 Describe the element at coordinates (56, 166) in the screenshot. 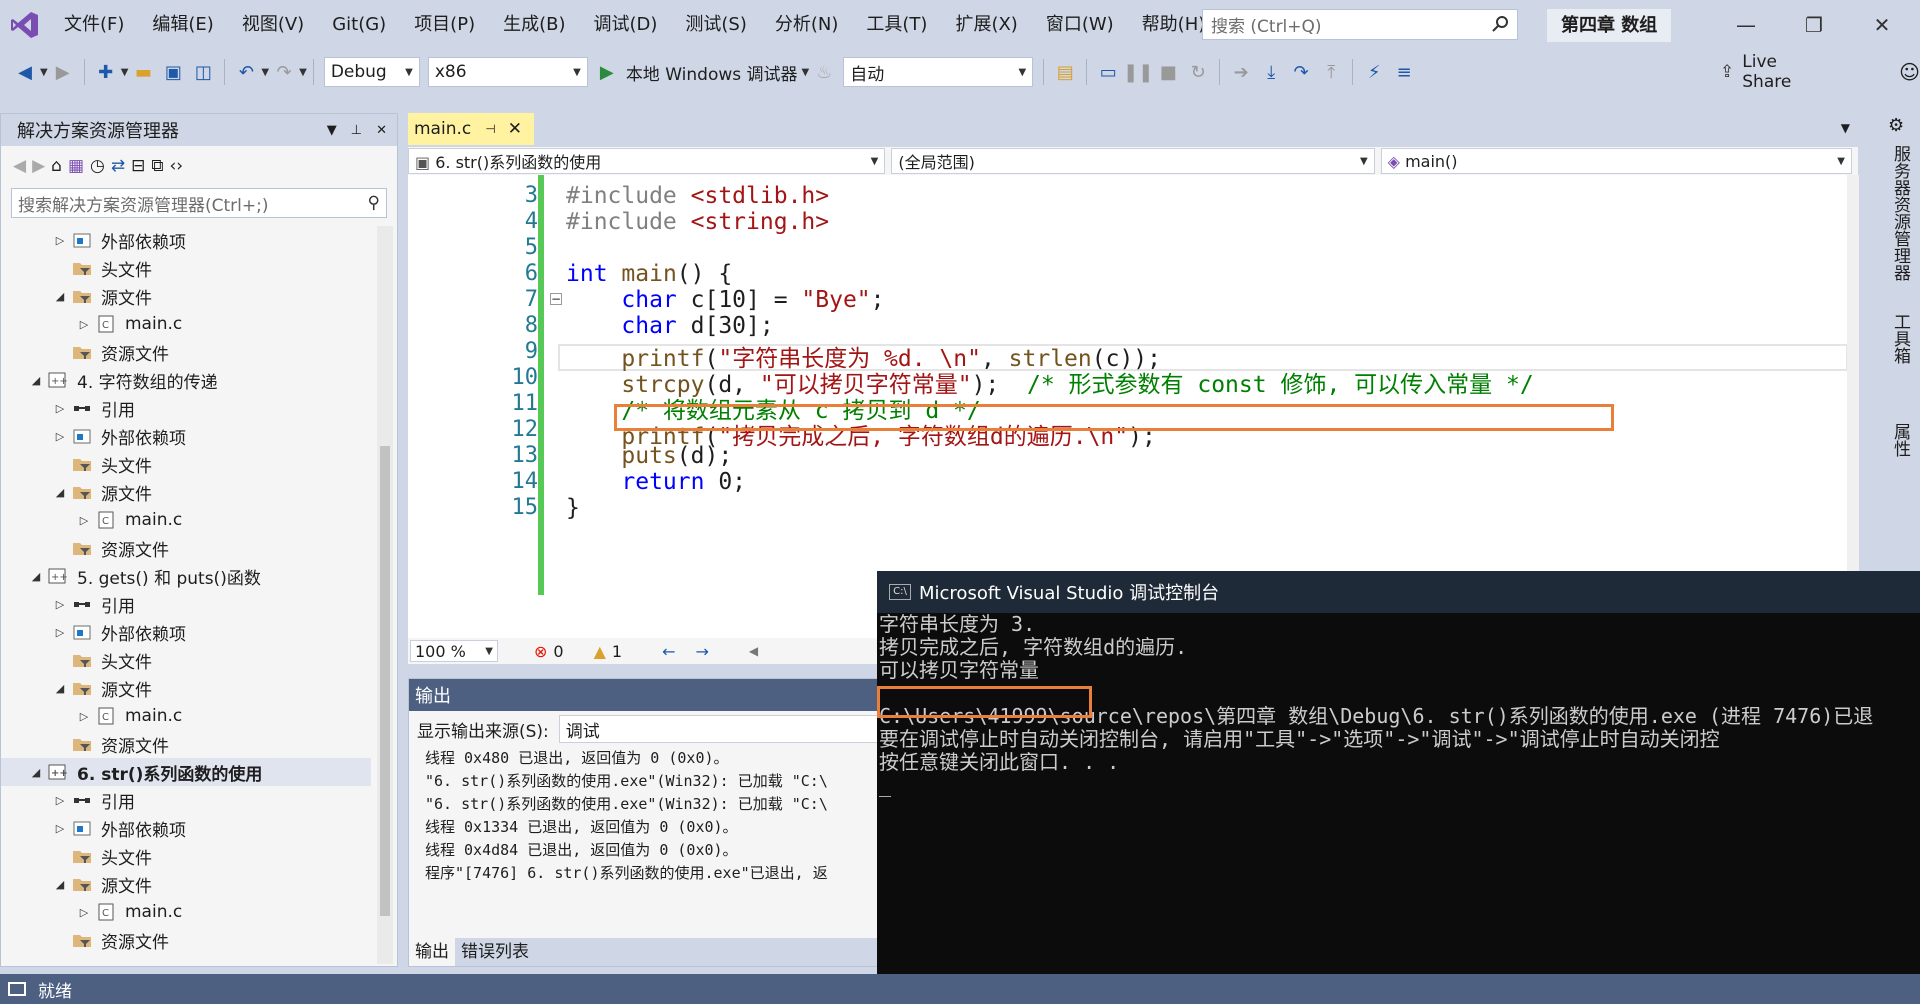

I see `home-icon: ⌂` at that location.